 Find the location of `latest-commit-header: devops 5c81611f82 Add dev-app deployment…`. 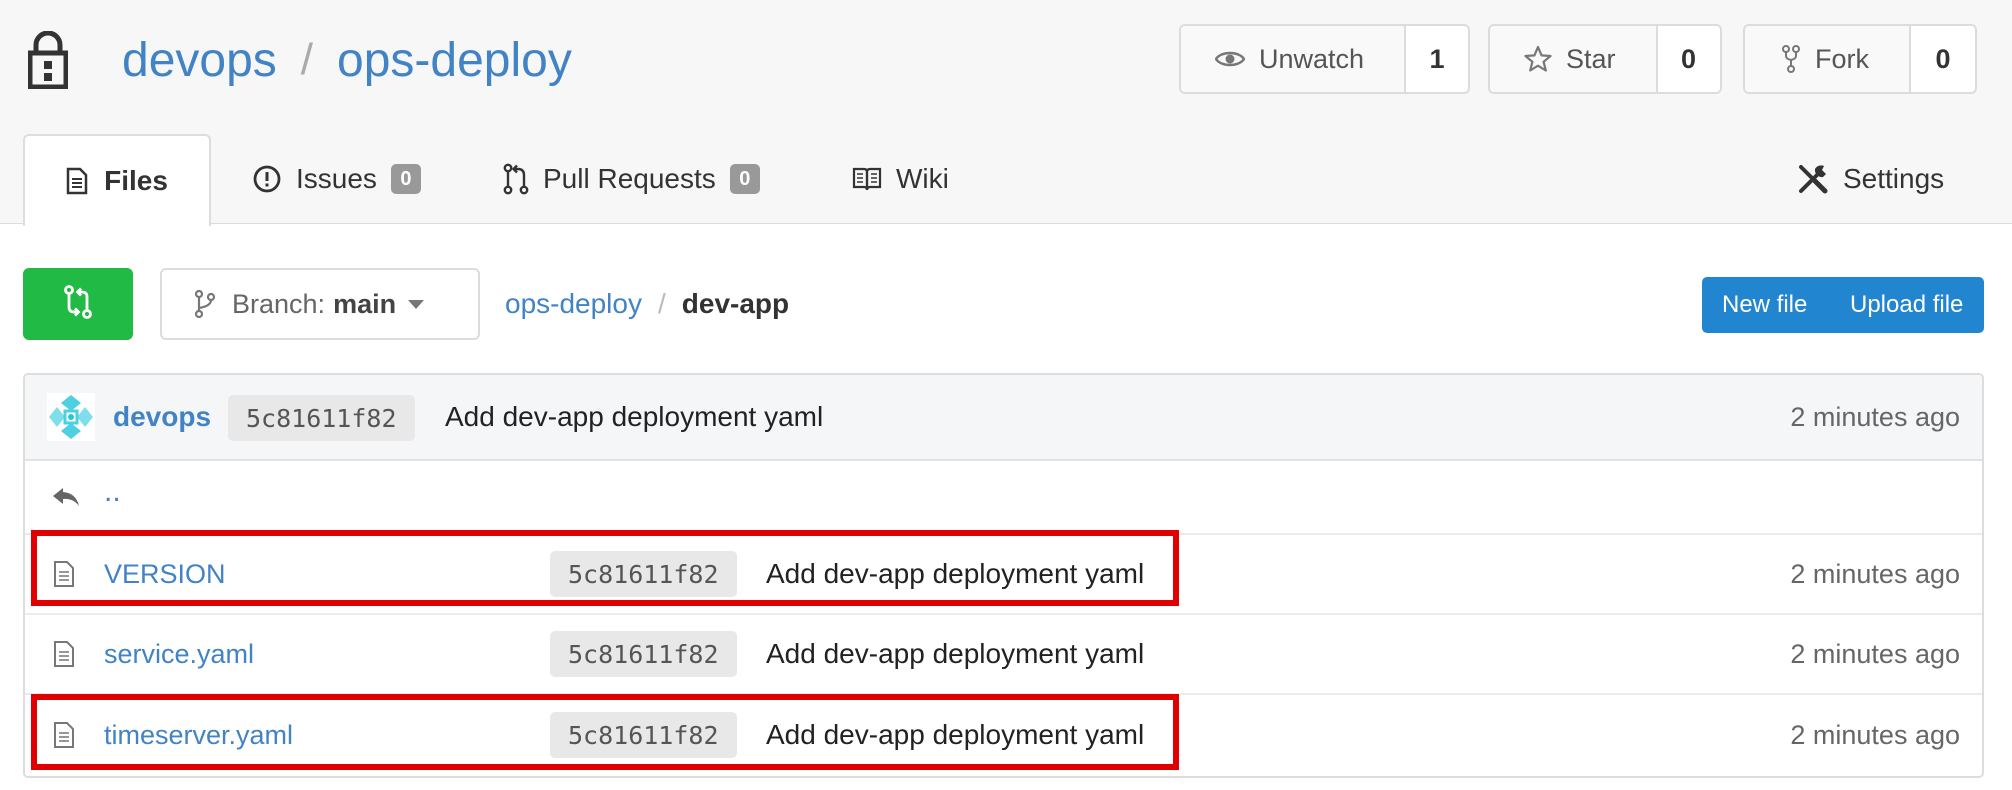

latest-commit-header: devops 5c81611f82 Add dev-app deployment… is located at coordinates (1003, 418).